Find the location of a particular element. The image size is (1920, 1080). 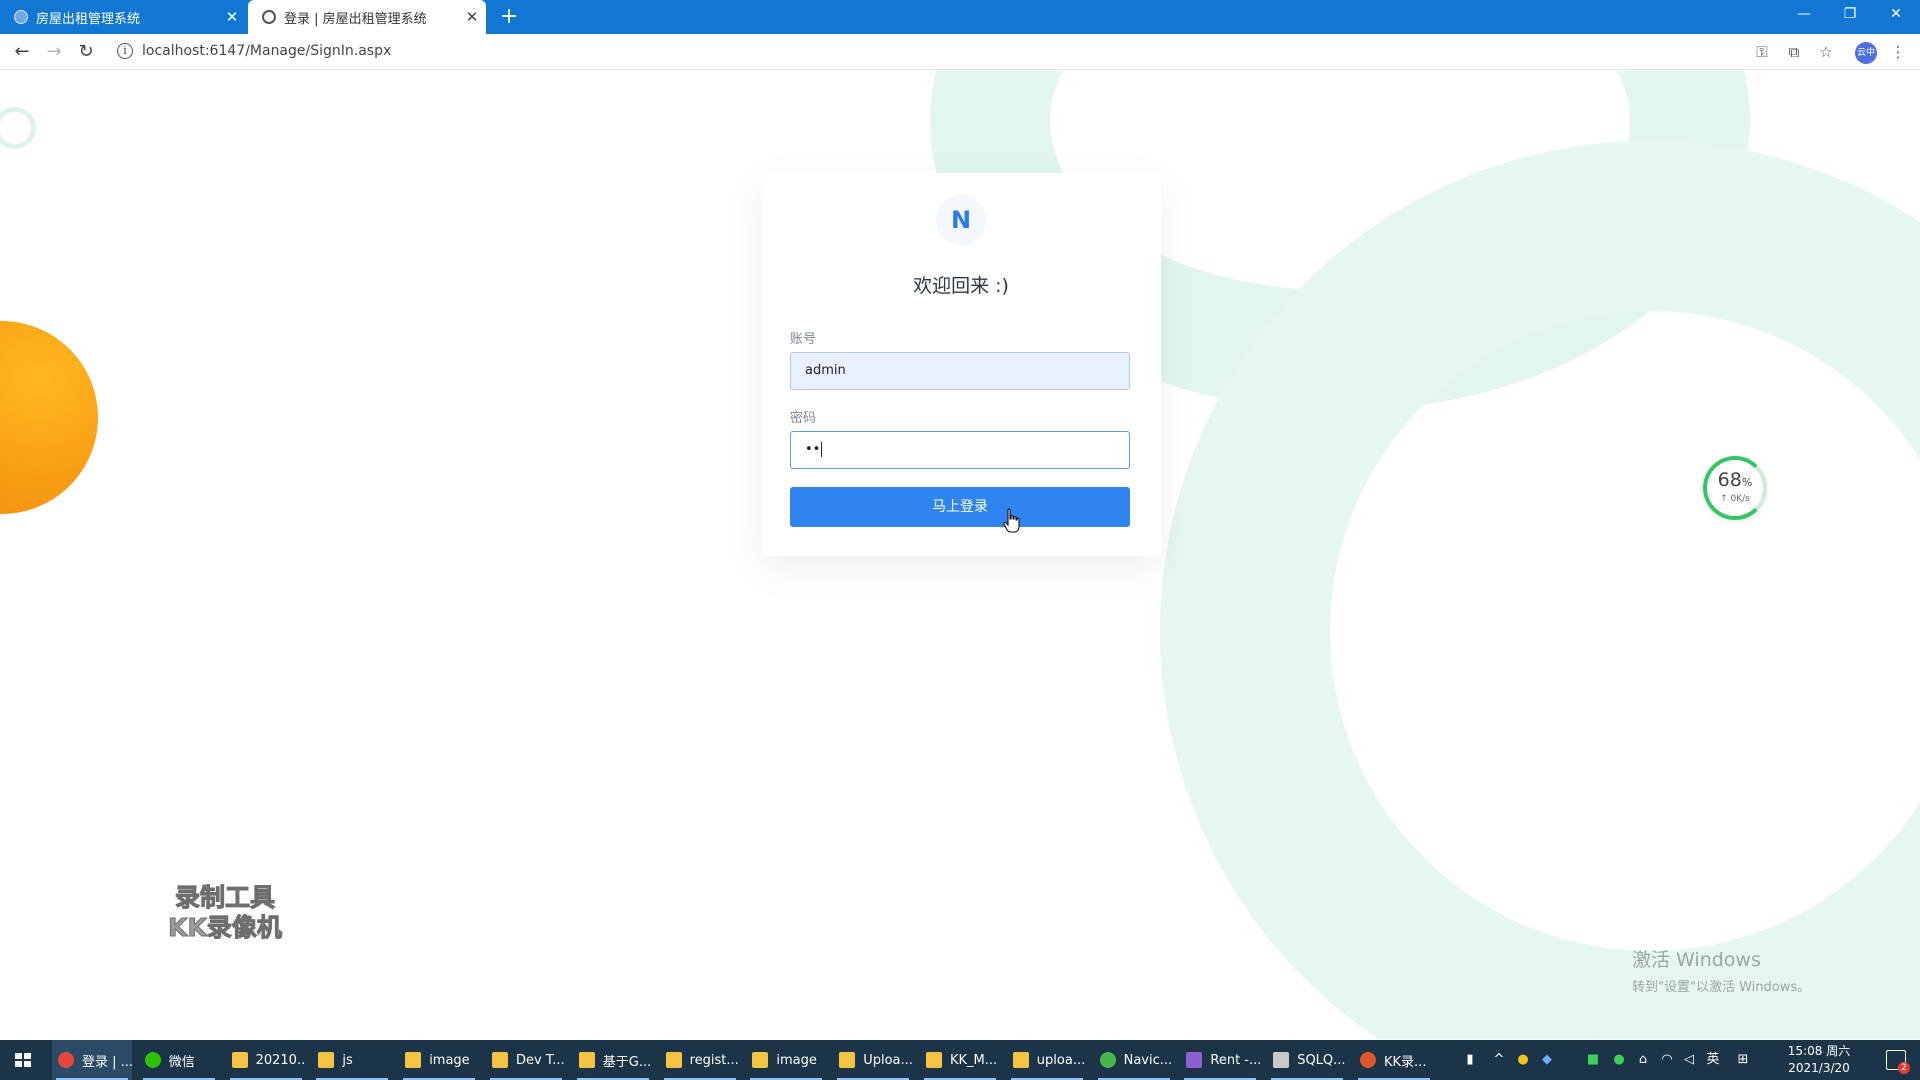

wechat-tray-icon: ● is located at coordinates (1619, 1060).